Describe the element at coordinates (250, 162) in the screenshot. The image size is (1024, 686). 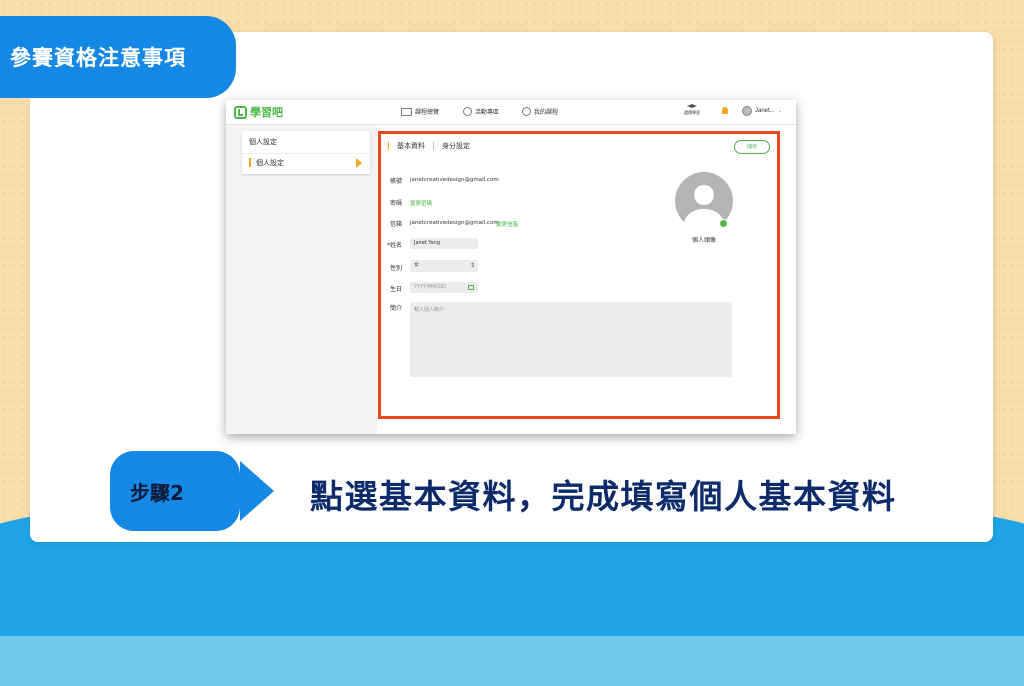
I see `active-indicator` at that location.